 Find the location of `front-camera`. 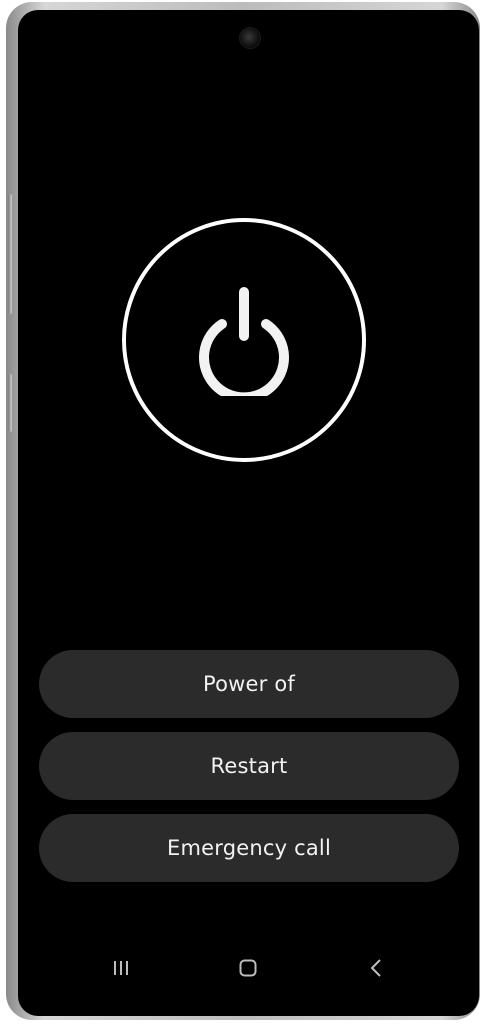

front-camera is located at coordinates (250, 38).